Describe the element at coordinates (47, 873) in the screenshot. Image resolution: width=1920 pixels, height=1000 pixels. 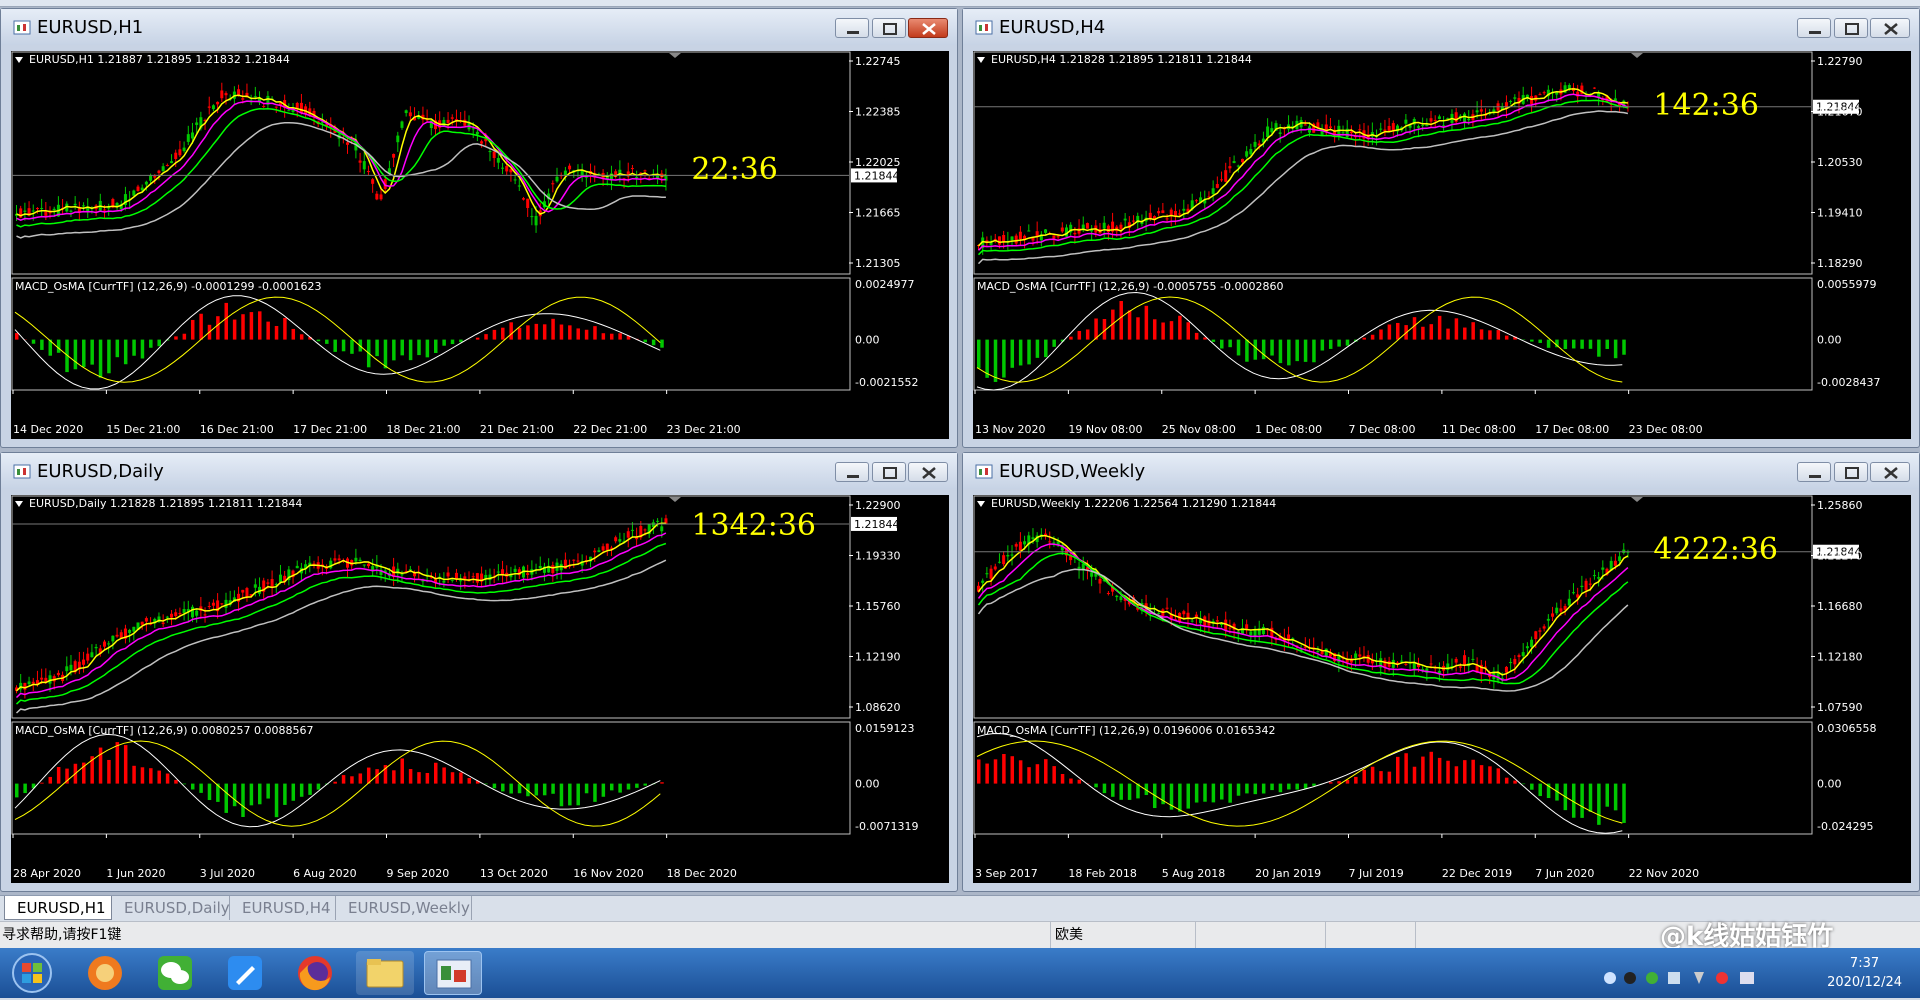
I see `time-axis-label: 28 Apr 2020` at that location.